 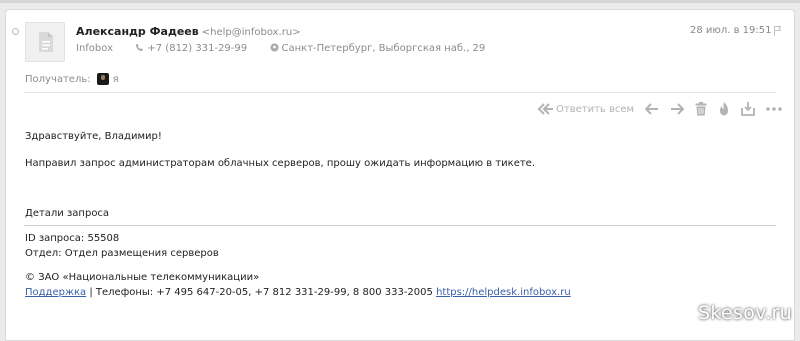 I want to click on forward-button, so click(x=677, y=109).